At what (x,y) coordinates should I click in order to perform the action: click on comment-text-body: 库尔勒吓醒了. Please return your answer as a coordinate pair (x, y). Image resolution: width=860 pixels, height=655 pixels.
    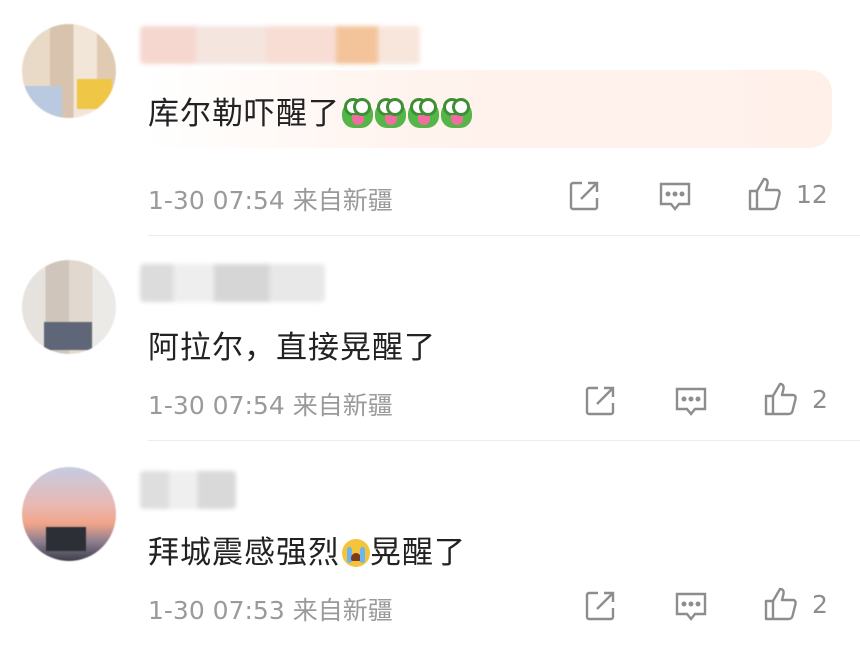
    Looking at the image, I should click on (244, 114).